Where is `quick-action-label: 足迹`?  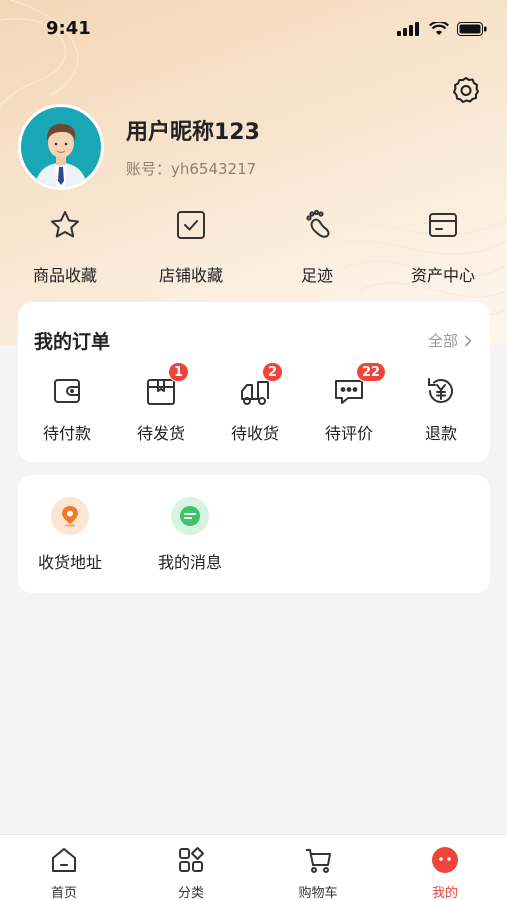 quick-action-label: 足迹 is located at coordinates (316, 275).